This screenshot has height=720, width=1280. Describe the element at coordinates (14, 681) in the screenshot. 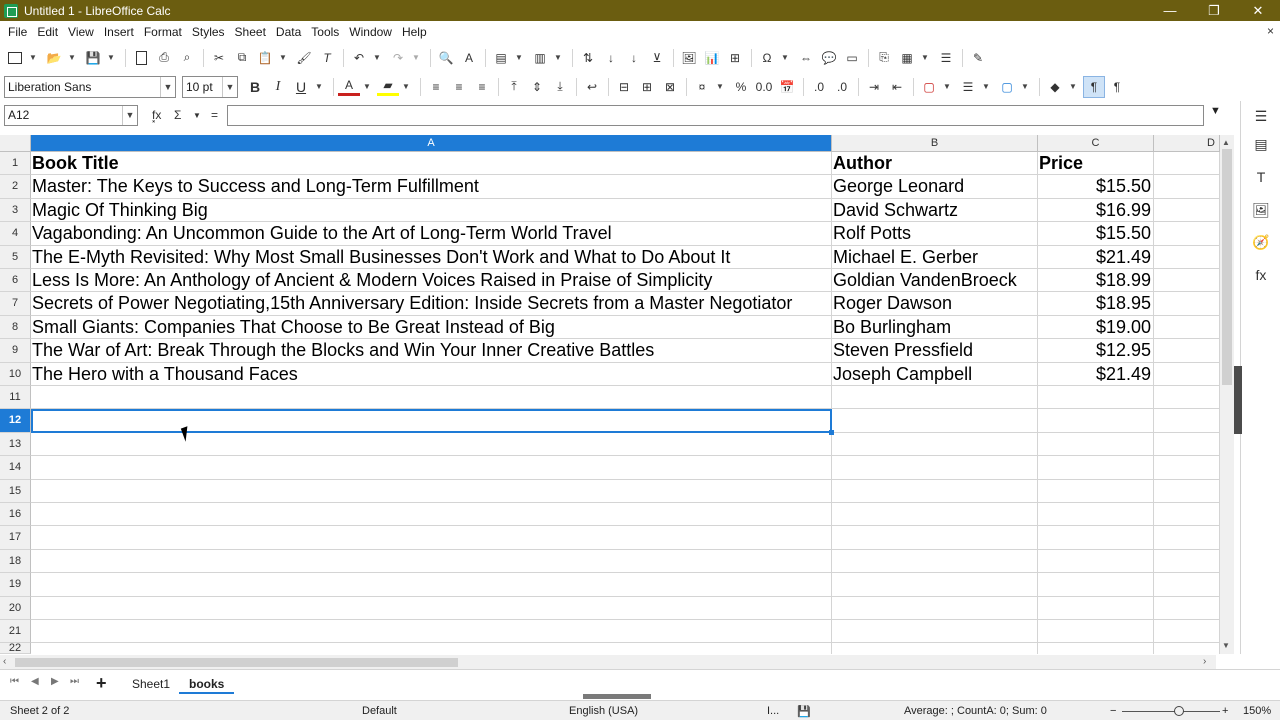

I see `first-sheet-icon: ⏮` at that location.